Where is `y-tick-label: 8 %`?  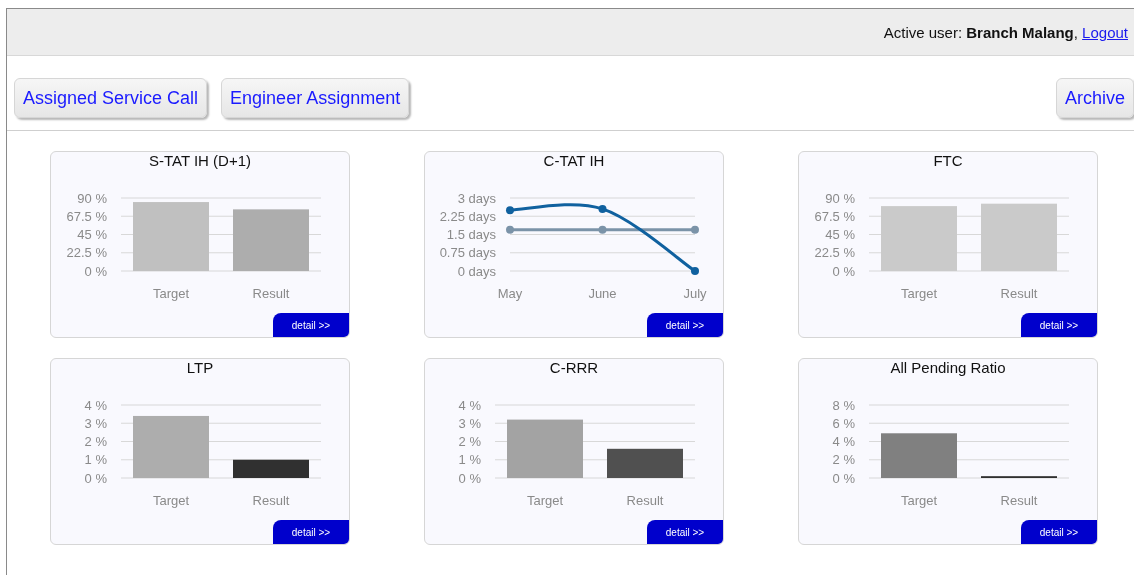 y-tick-label: 8 % is located at coordinates (843, 405).